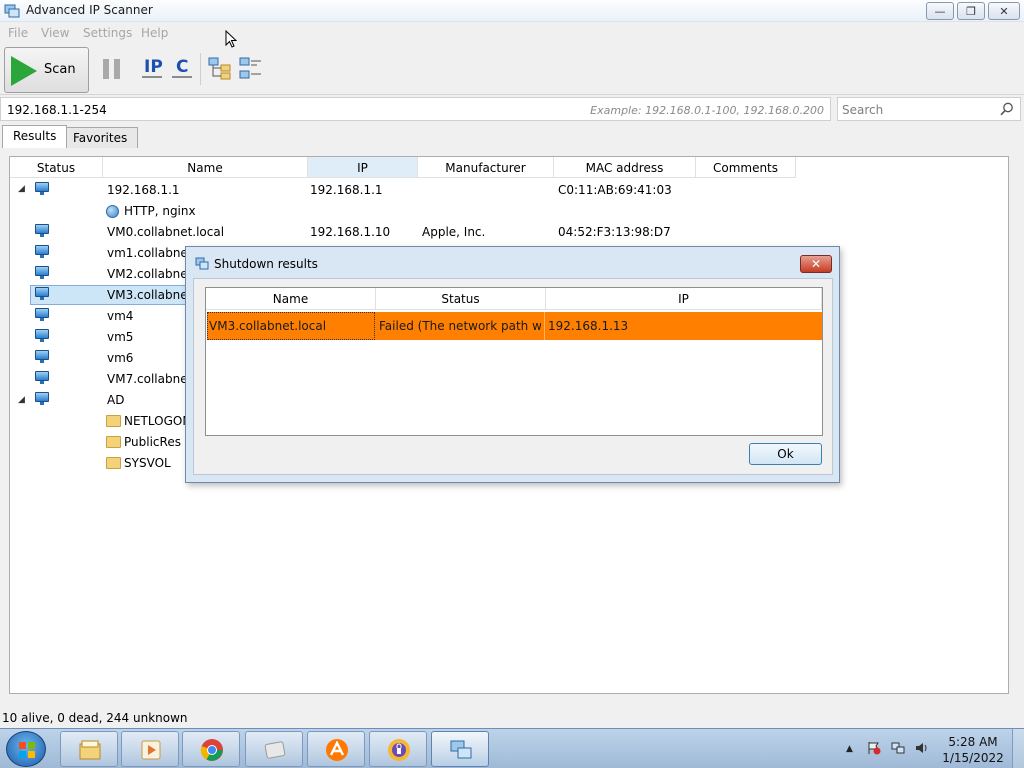 The height and width of the screenshot is (768, 1024). Describe the element at coordinates (615, 190) in the screenshot. I see `row-mac: C0:11:AB:69:41:03` at that location.